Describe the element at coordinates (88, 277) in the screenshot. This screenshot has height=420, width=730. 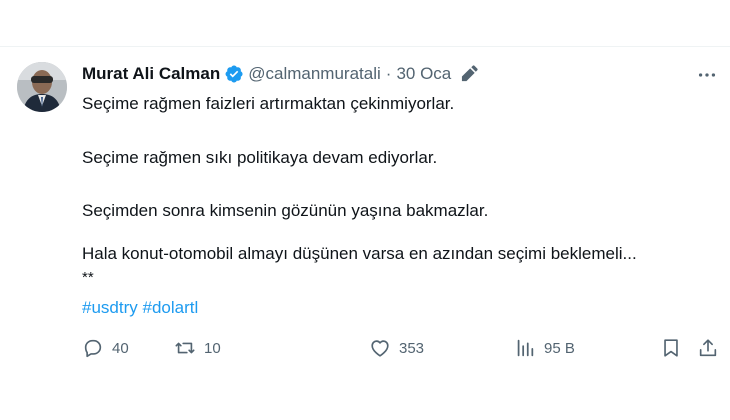
I see `tweet-text-line: **` at that location.